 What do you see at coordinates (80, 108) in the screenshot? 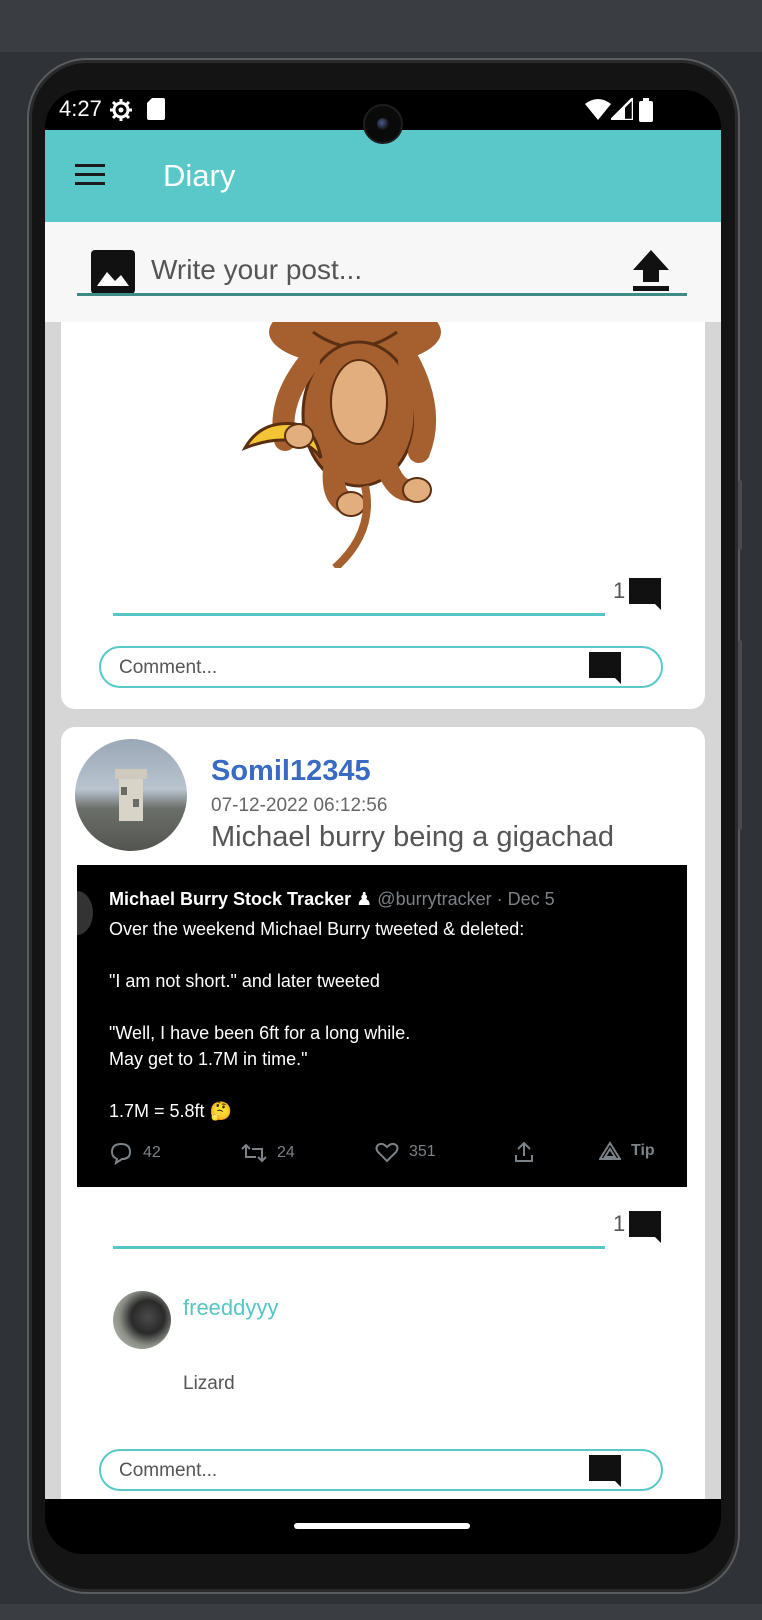
I see `status-time: 4:27` at bounding box center [80, 108].